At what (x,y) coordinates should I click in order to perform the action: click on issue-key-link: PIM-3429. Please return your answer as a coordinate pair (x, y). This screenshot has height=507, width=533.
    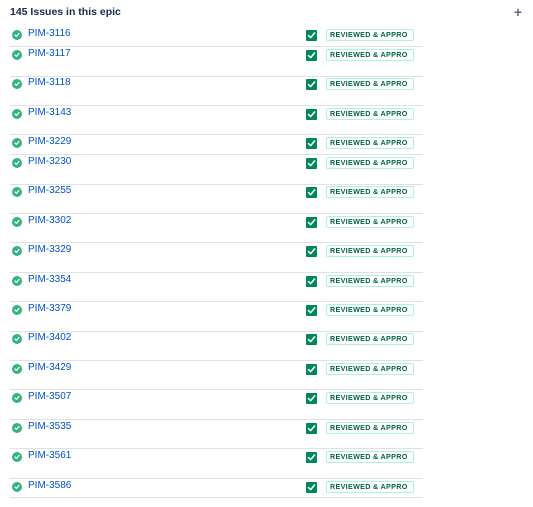
    Looking at the image, I should click on (49, 367).